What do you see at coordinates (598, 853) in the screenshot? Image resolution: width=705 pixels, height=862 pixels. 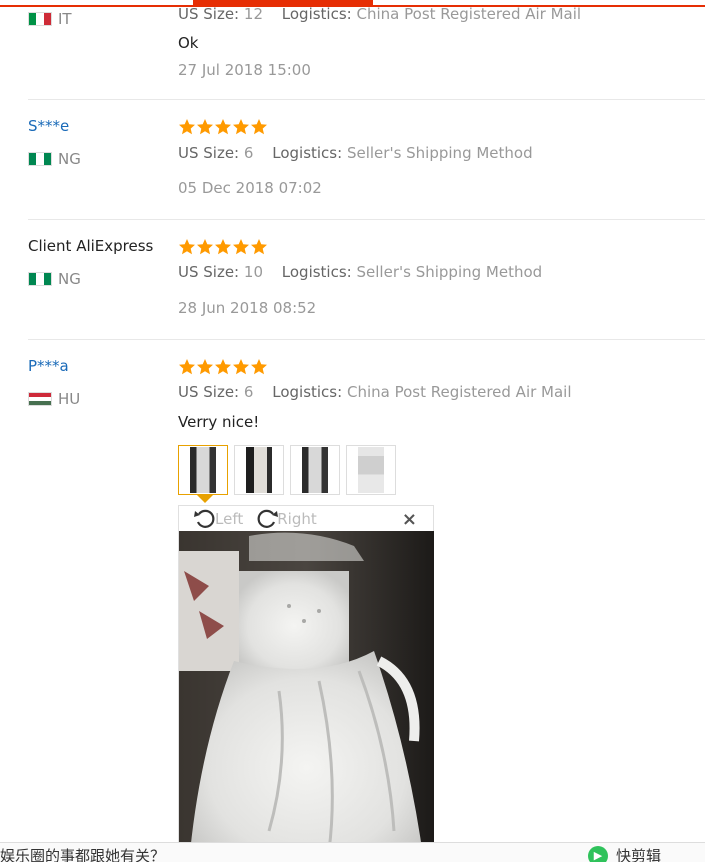 I see `play-icon: ▶` at bounding box center [598, 853].